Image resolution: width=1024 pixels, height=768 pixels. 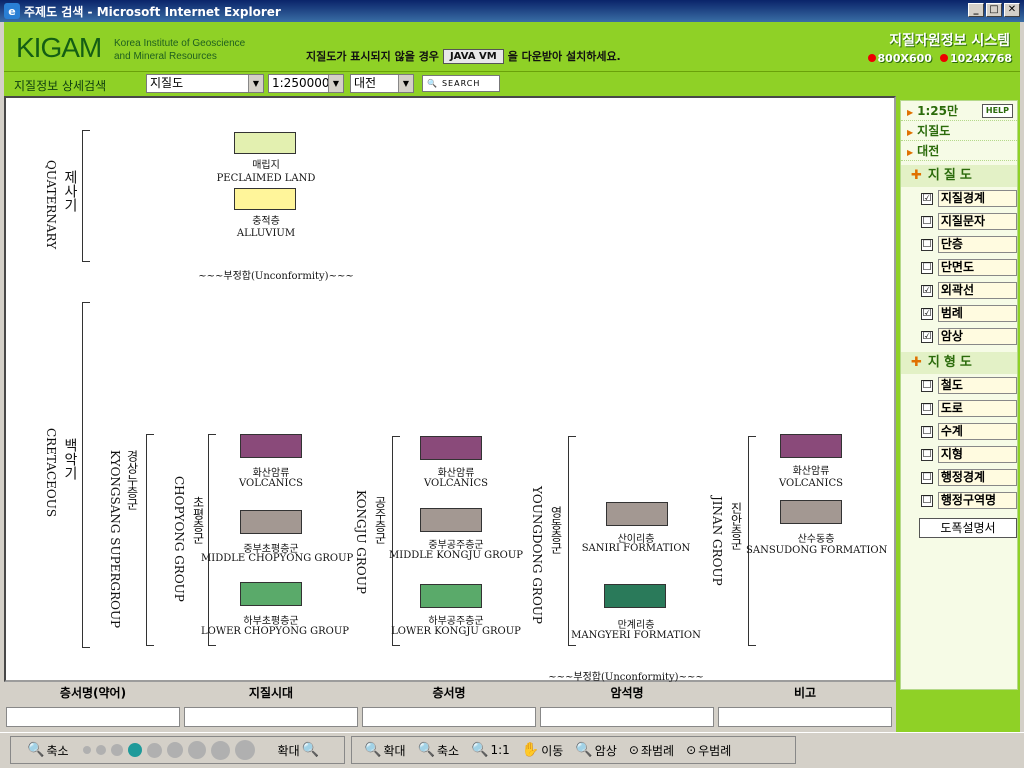 I want to click on zoom-in-control: 확대 🔍, so click(x=299, y=750).